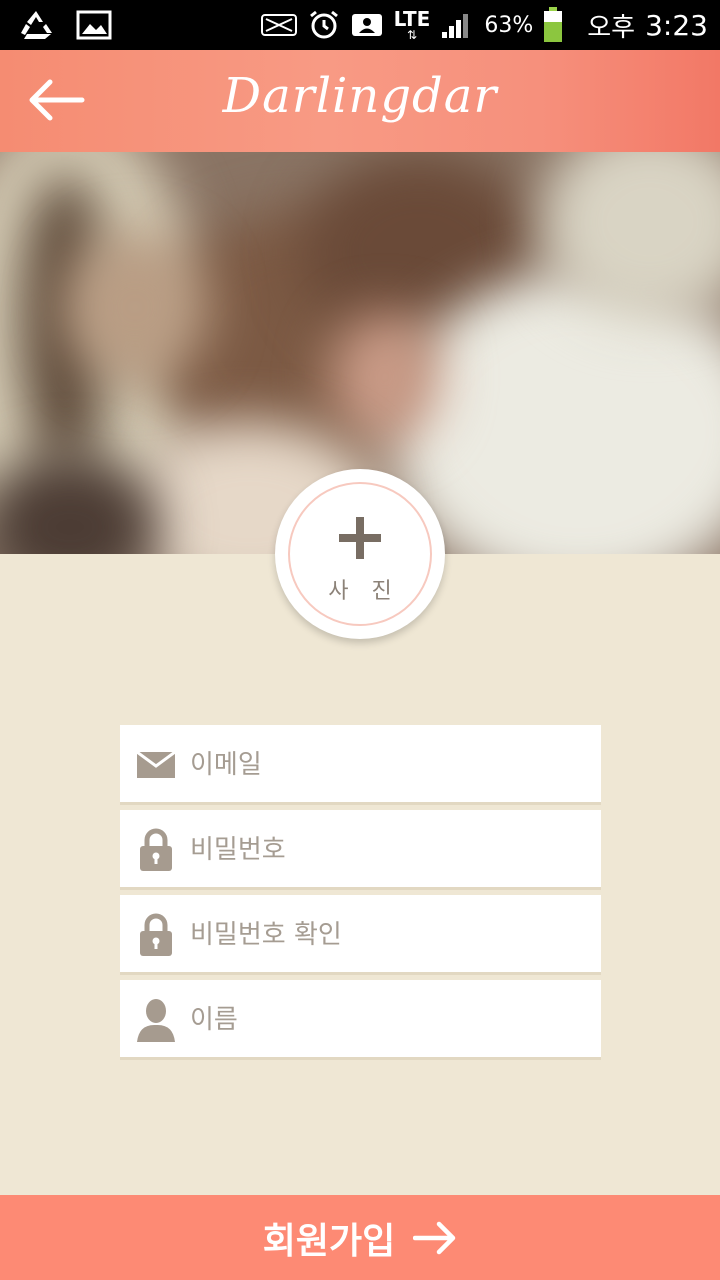 This screenshot has width=720, height=1280. What do you see at coordinates (156, 765) in the screenshot?
I see `envelope-icon` at bounding box center [156, 765].